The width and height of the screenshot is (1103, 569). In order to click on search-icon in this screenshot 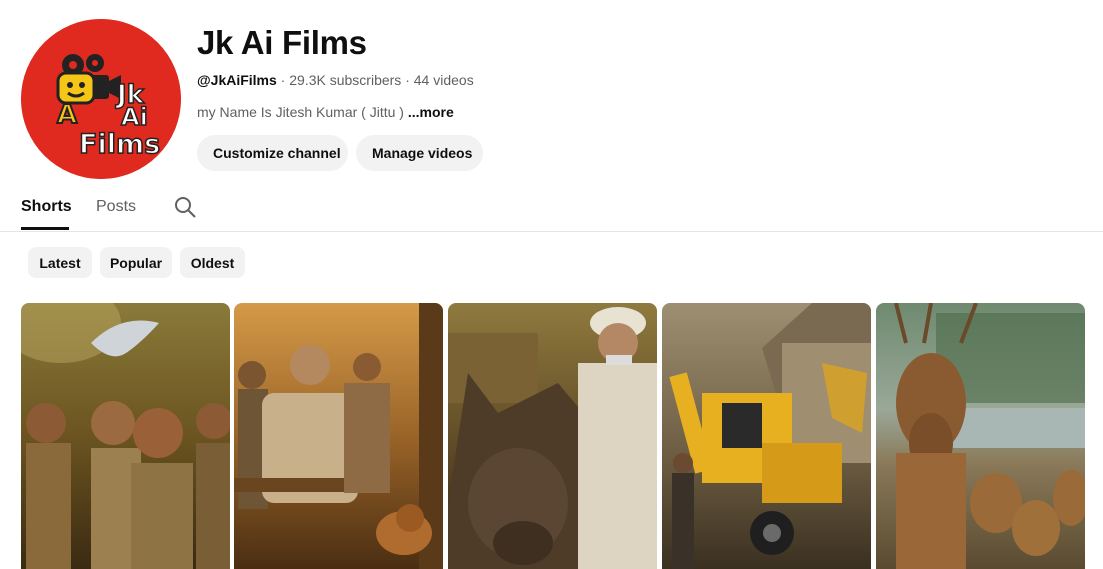, I will do `click(185, 207)`.